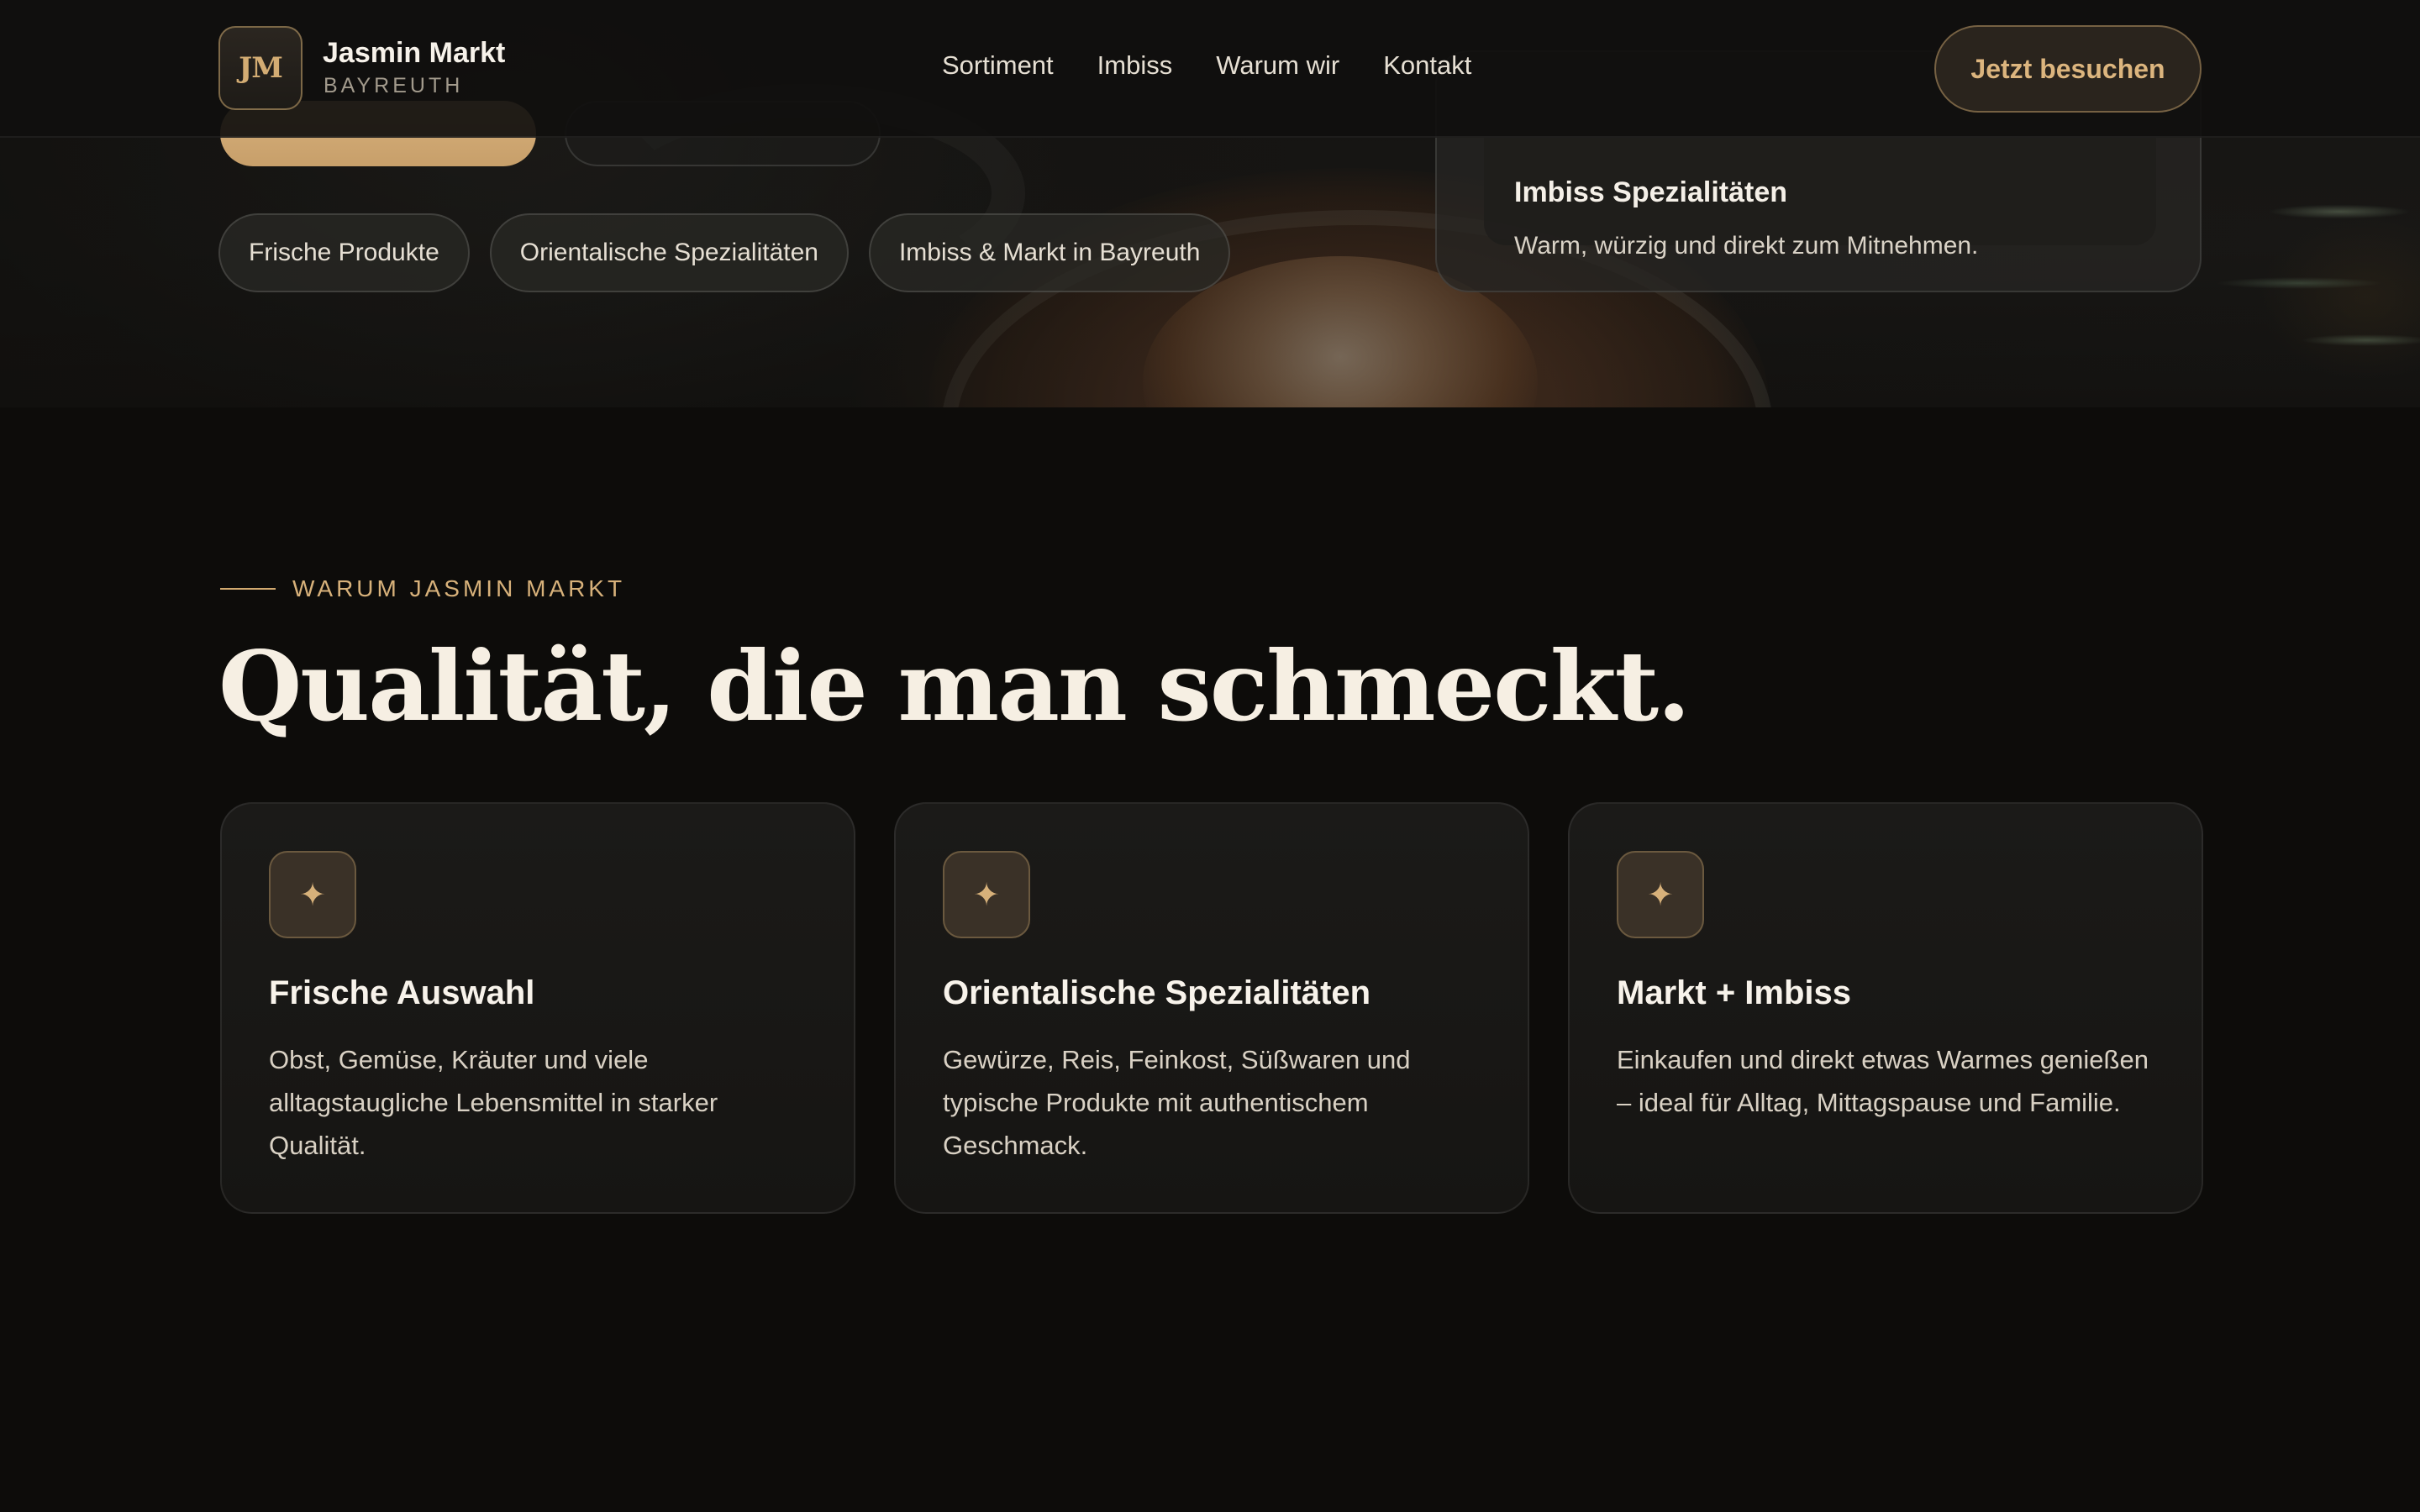 The height and width of the screenshot is (1512, 2420). I want to click on nav-link-kontakt: Kontakt, so click(1427, 65).